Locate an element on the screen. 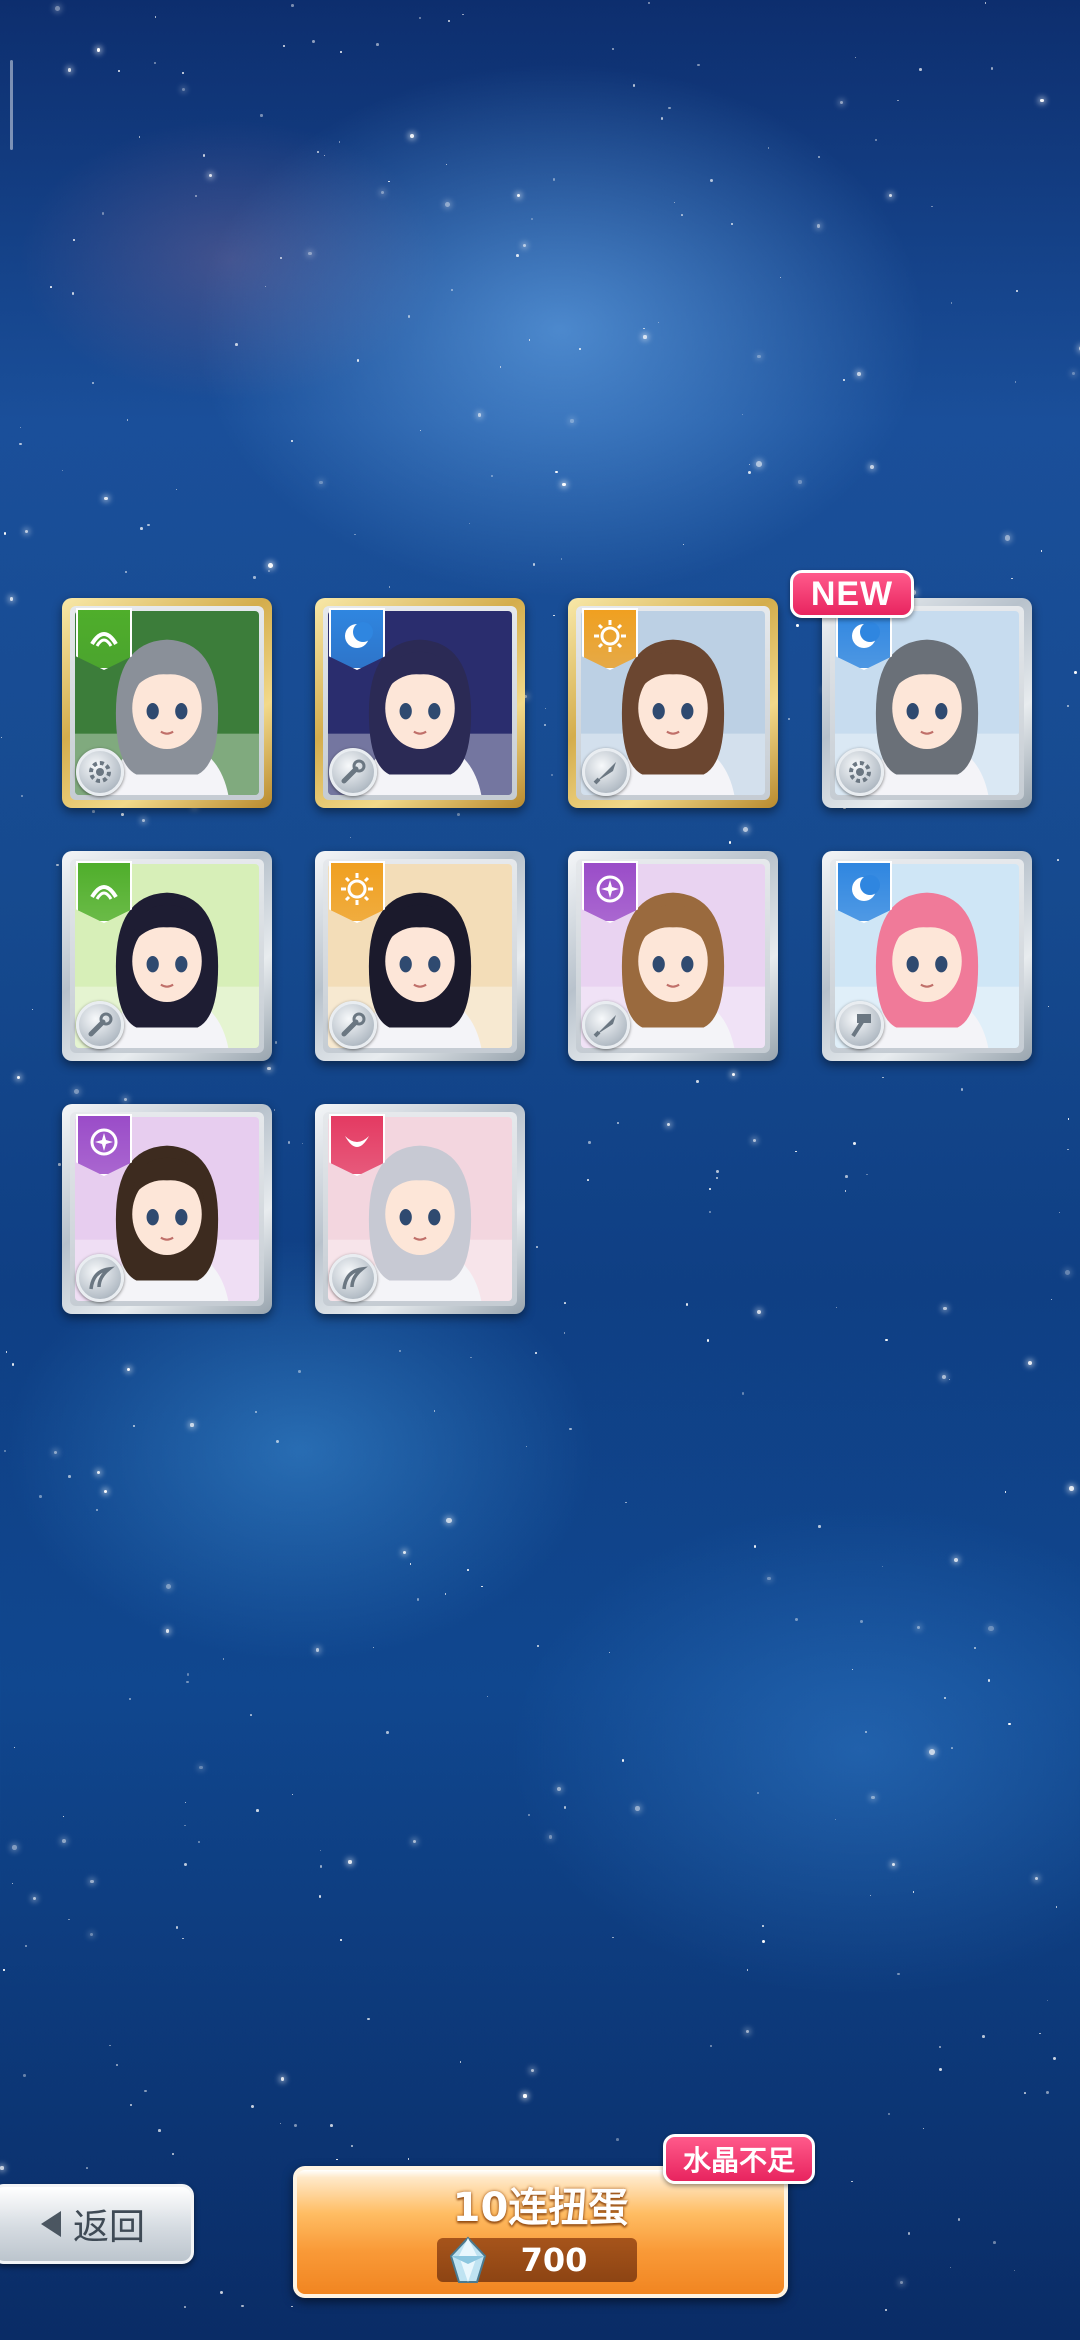 The width and height of the screenshot is (1080, 2340). ten-pull-gacha-button: 10连扭蛋 700 is located at coordinates (540, 2232).